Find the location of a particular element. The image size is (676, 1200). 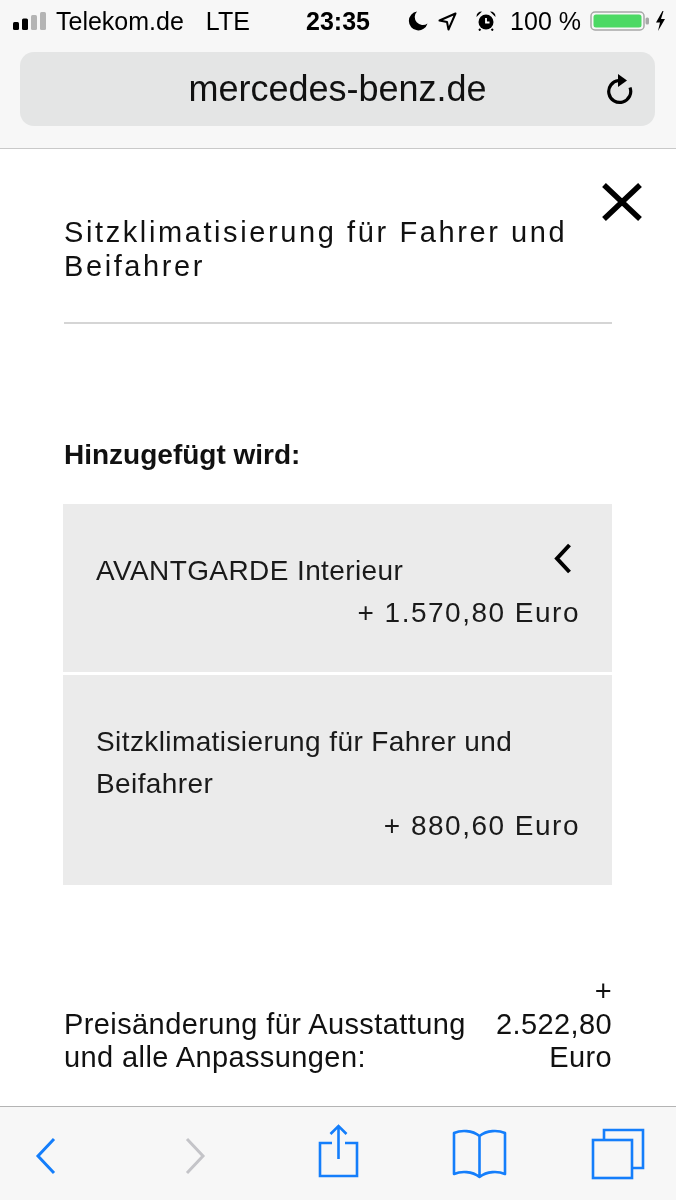

charging-bolt-icon is located at coordinates (660, 21).